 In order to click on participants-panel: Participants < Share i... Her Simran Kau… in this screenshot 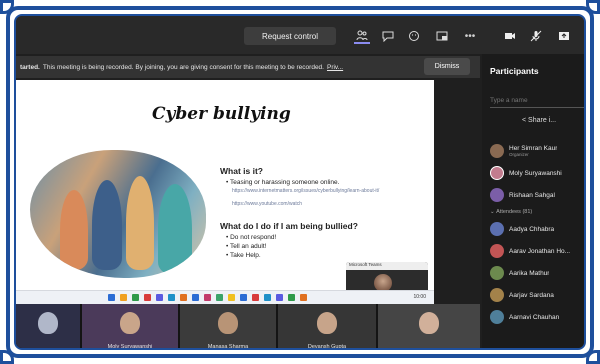, I will do `click(533, 201)`.